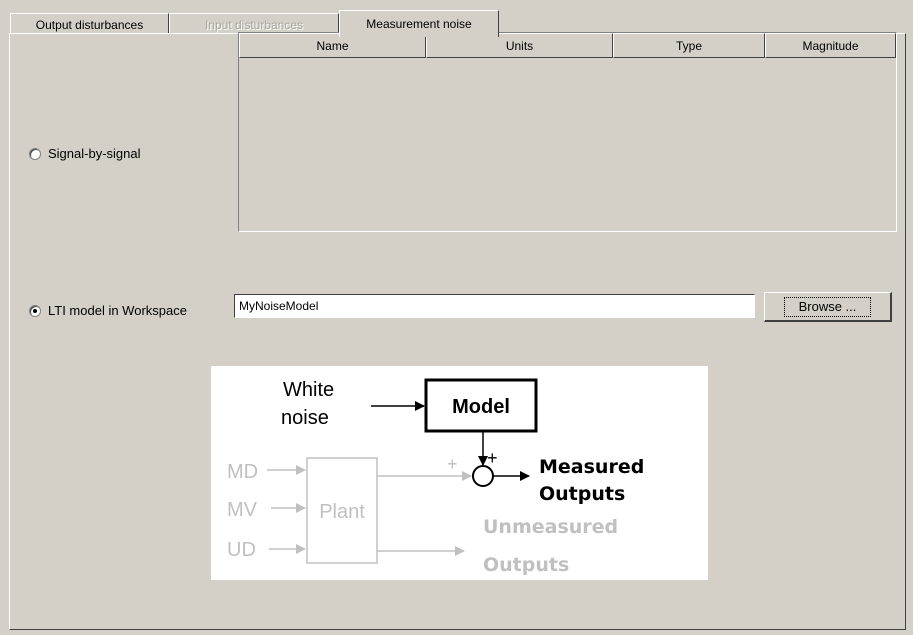 This screenshot has height=635, width=913. Describe the element at coordinates (492, 458) in the screenshot. I see `plus-top: +` at that location.